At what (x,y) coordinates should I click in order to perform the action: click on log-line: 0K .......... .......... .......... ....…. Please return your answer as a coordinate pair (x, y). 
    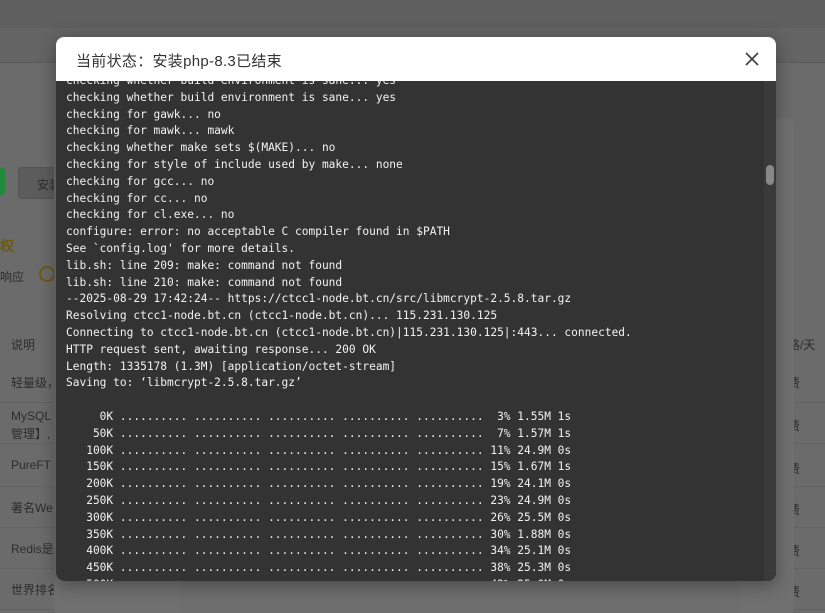
    Looking at the image, I should click on (319, 416).